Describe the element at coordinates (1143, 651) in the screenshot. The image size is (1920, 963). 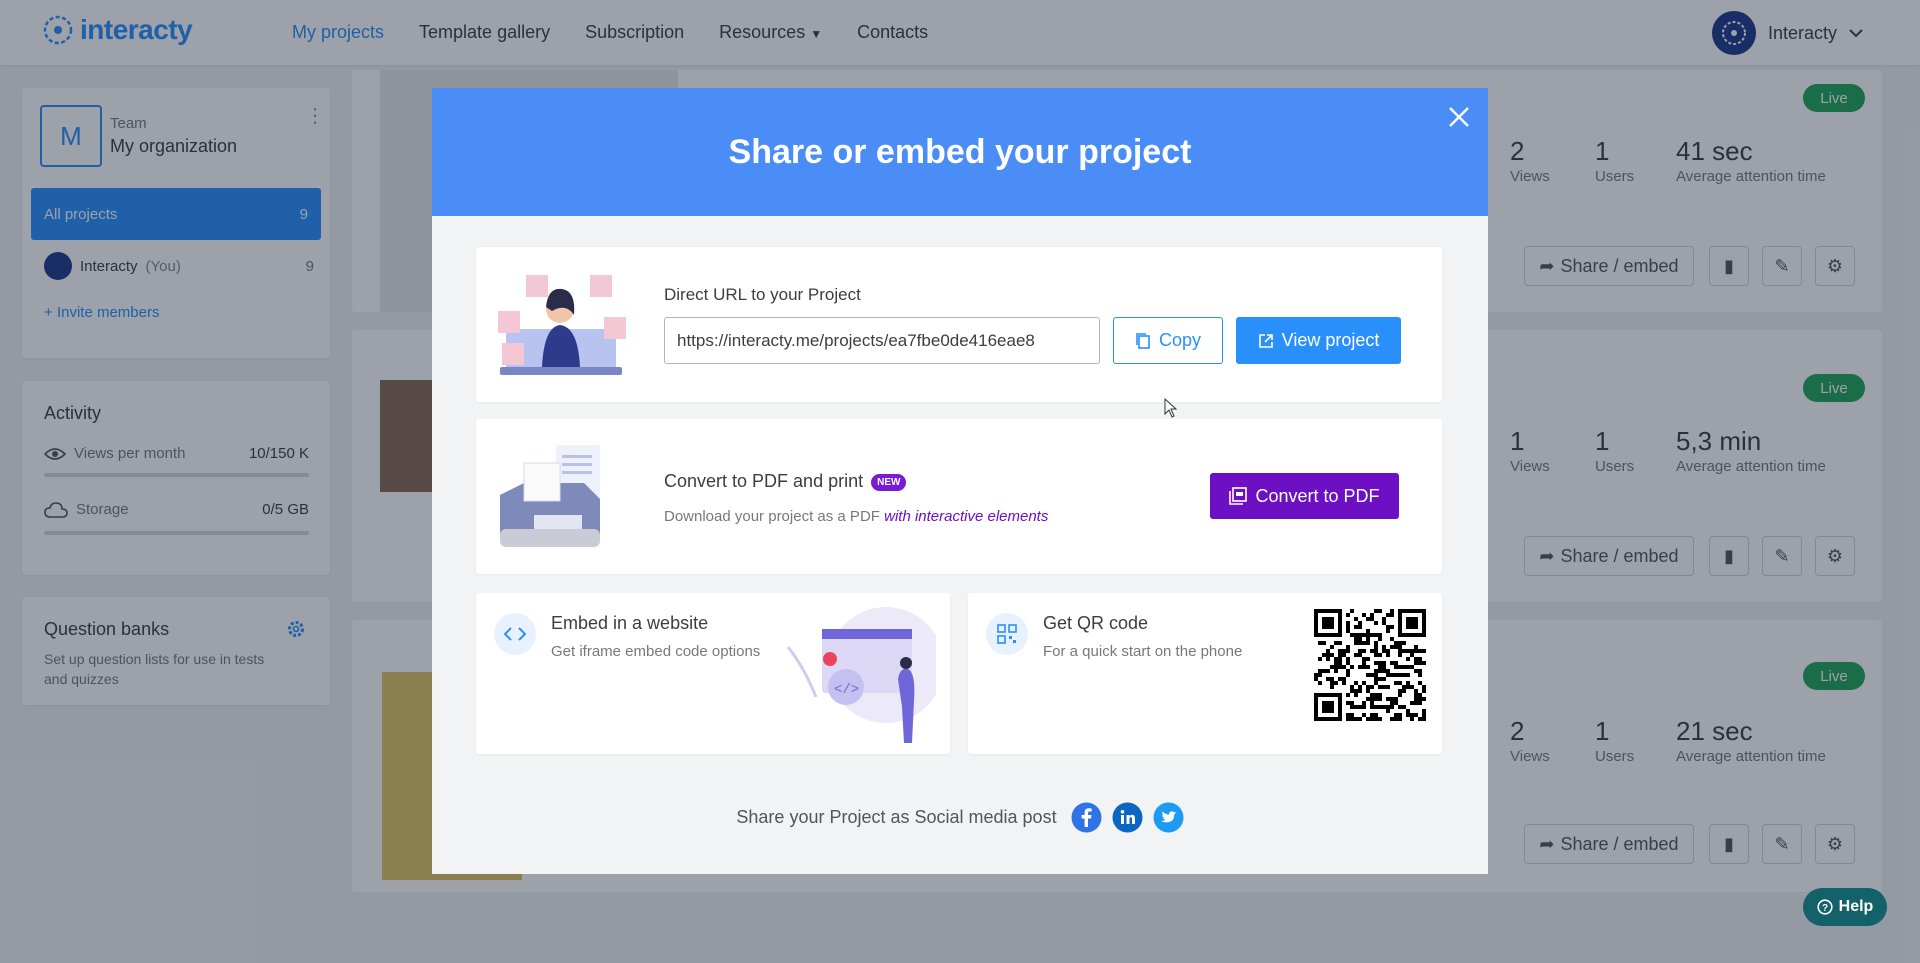
I see `qr-desc: For a quick start on the phone` at that location.